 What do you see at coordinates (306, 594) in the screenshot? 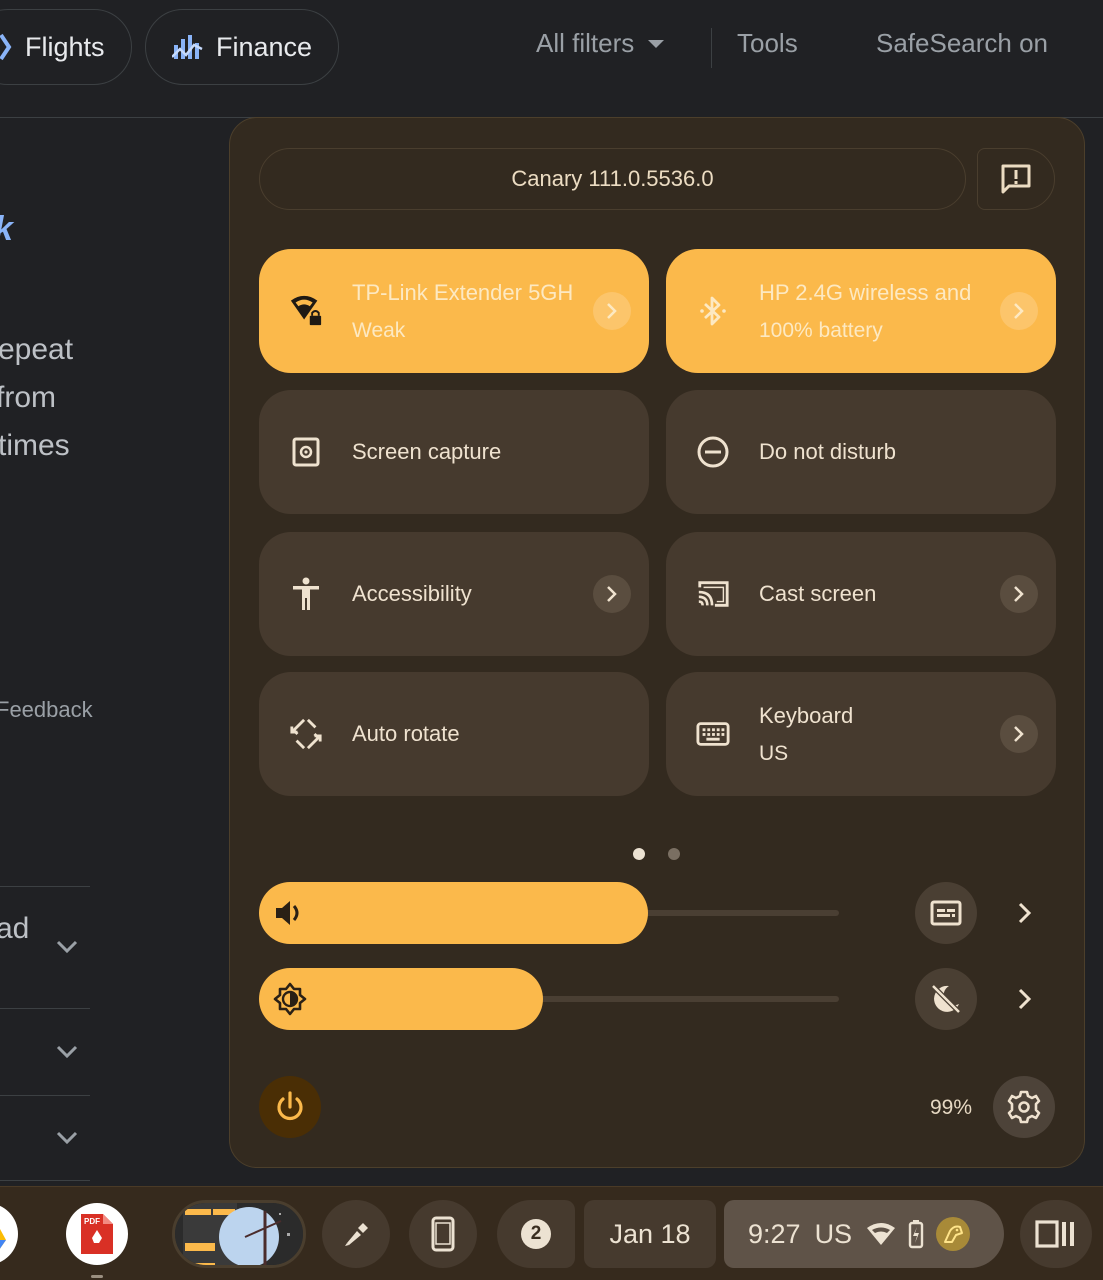
I see `accessibility-icon` at bounding box center [306, 594].